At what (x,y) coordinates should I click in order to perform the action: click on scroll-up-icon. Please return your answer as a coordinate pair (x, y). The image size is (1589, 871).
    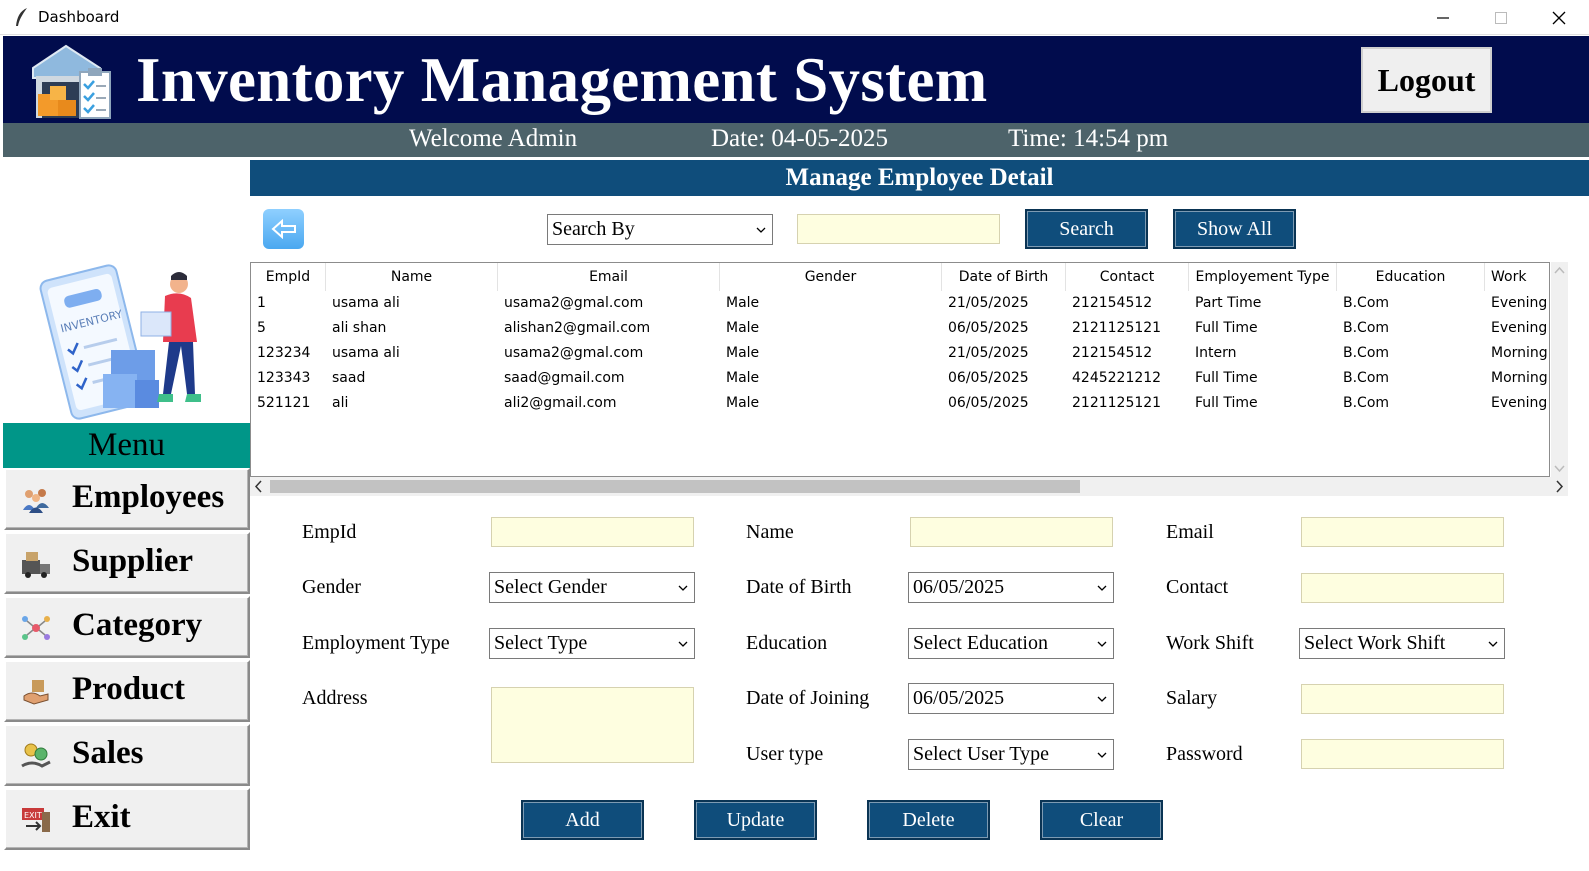
    Looking at the image, I should click on (1559, 270).